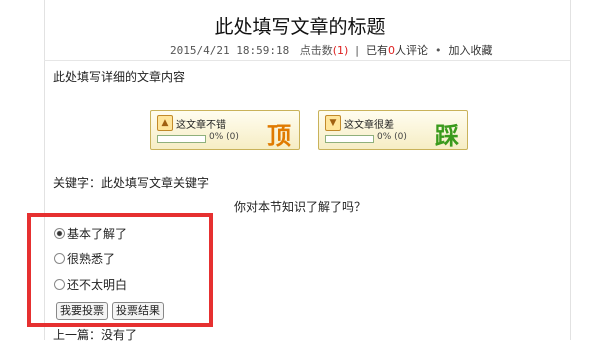  What do you see at coordinates (471, 50) in the screenshot?
I see `add-favorite-link: 加入收藏` at bounding box center [471, 50].